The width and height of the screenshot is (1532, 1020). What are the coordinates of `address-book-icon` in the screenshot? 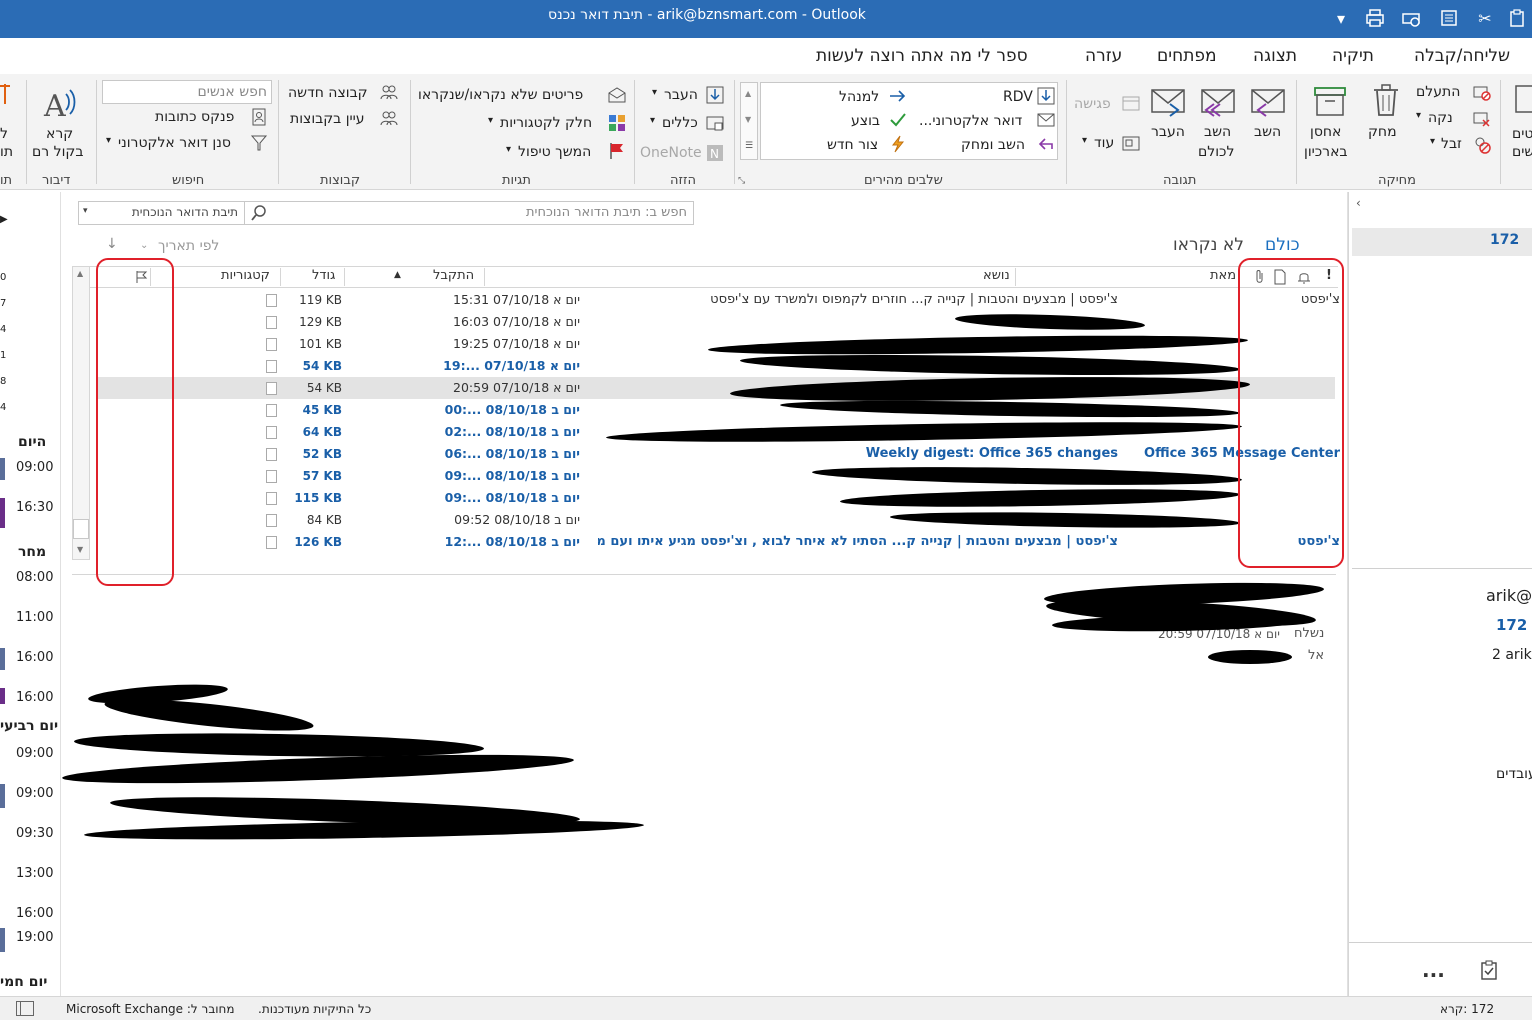 It's located at (259, 117).